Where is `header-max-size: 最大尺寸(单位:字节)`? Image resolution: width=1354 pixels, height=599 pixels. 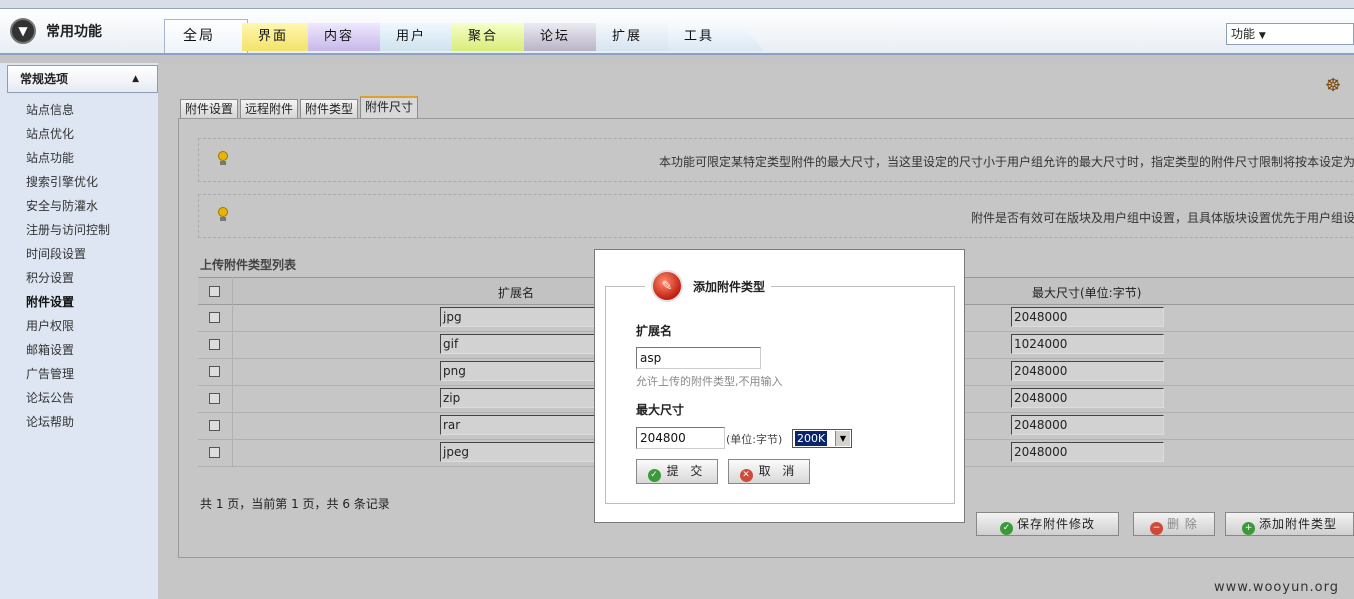 header-max-size: 最大尺寸(单位:字节) is located at coordinates (1087, 293).